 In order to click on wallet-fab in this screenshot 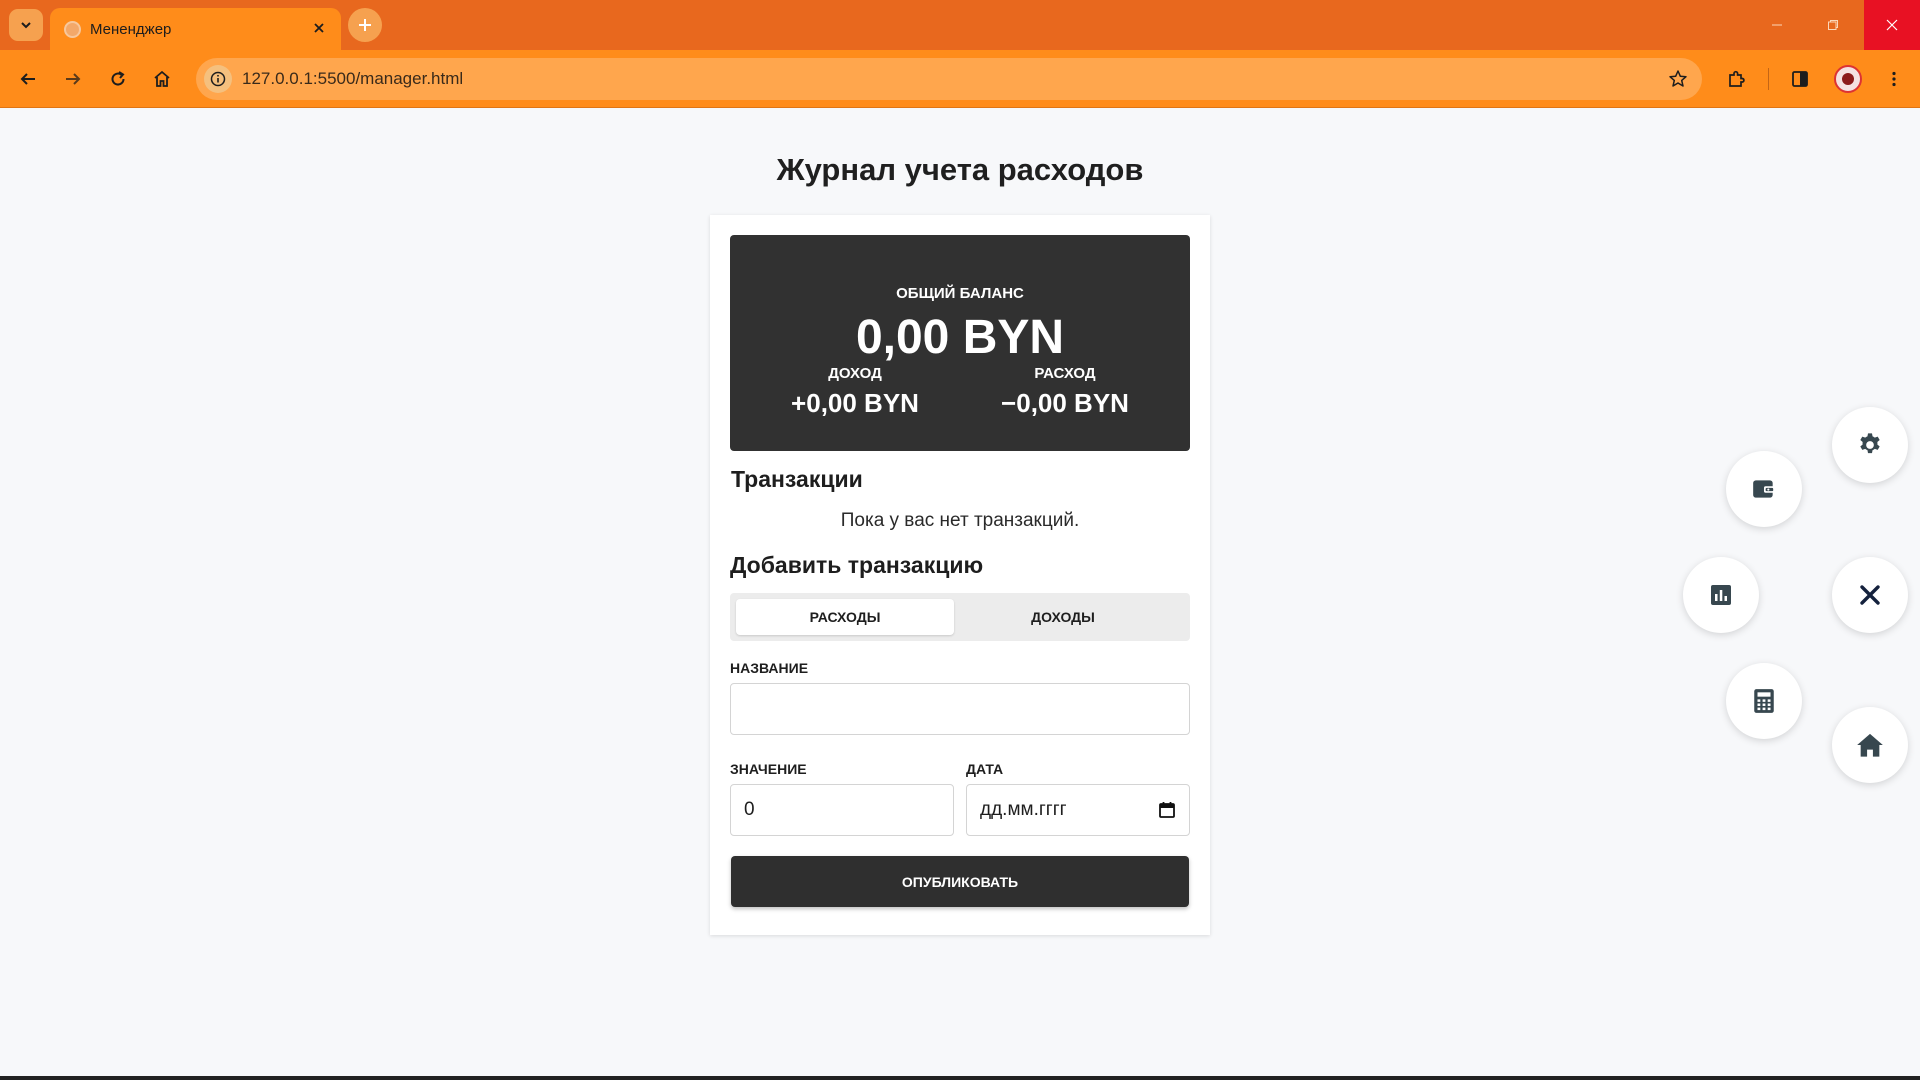, I will do `click(1764, 489)`.